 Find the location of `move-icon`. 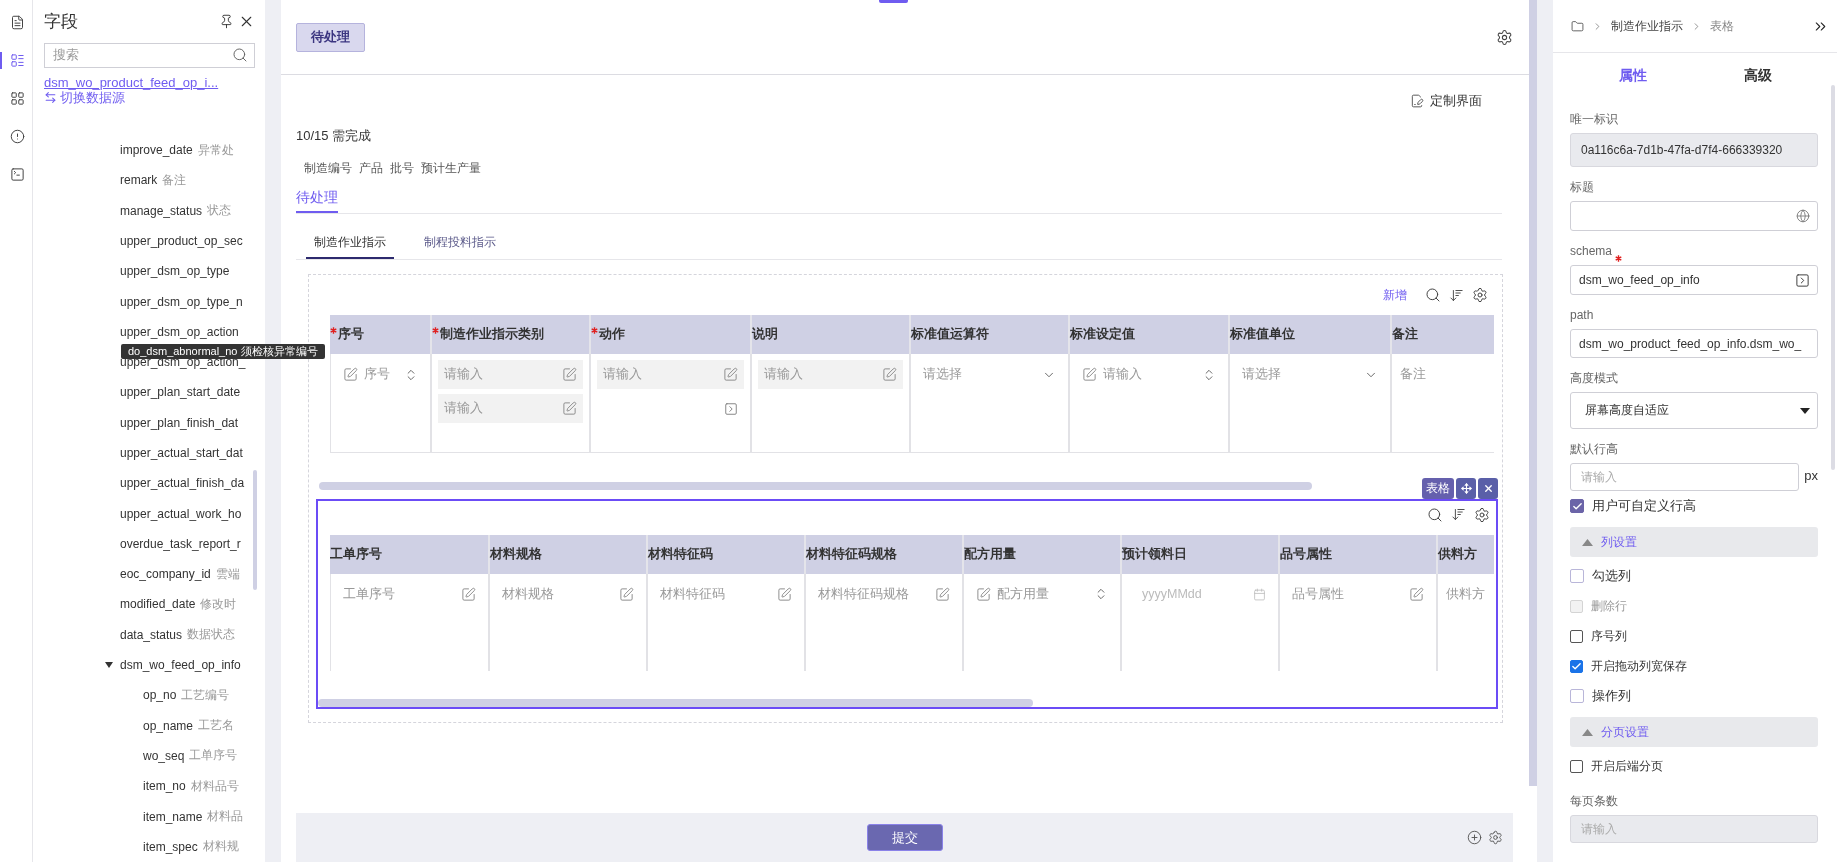

move-icon is located at coordinates (1466, 488).